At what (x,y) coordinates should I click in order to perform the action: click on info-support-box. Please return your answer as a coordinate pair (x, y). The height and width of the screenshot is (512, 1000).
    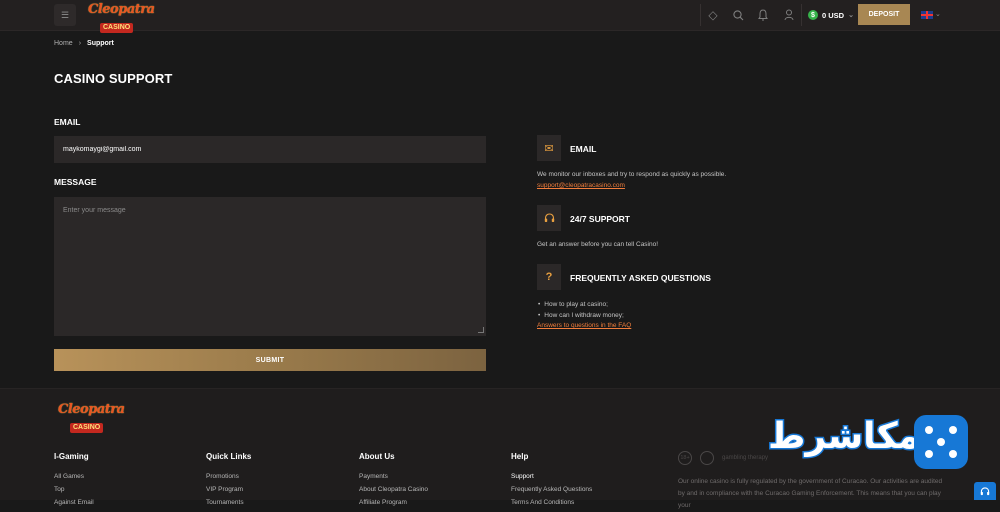
    Looking at the image, I should click on (549, 218).